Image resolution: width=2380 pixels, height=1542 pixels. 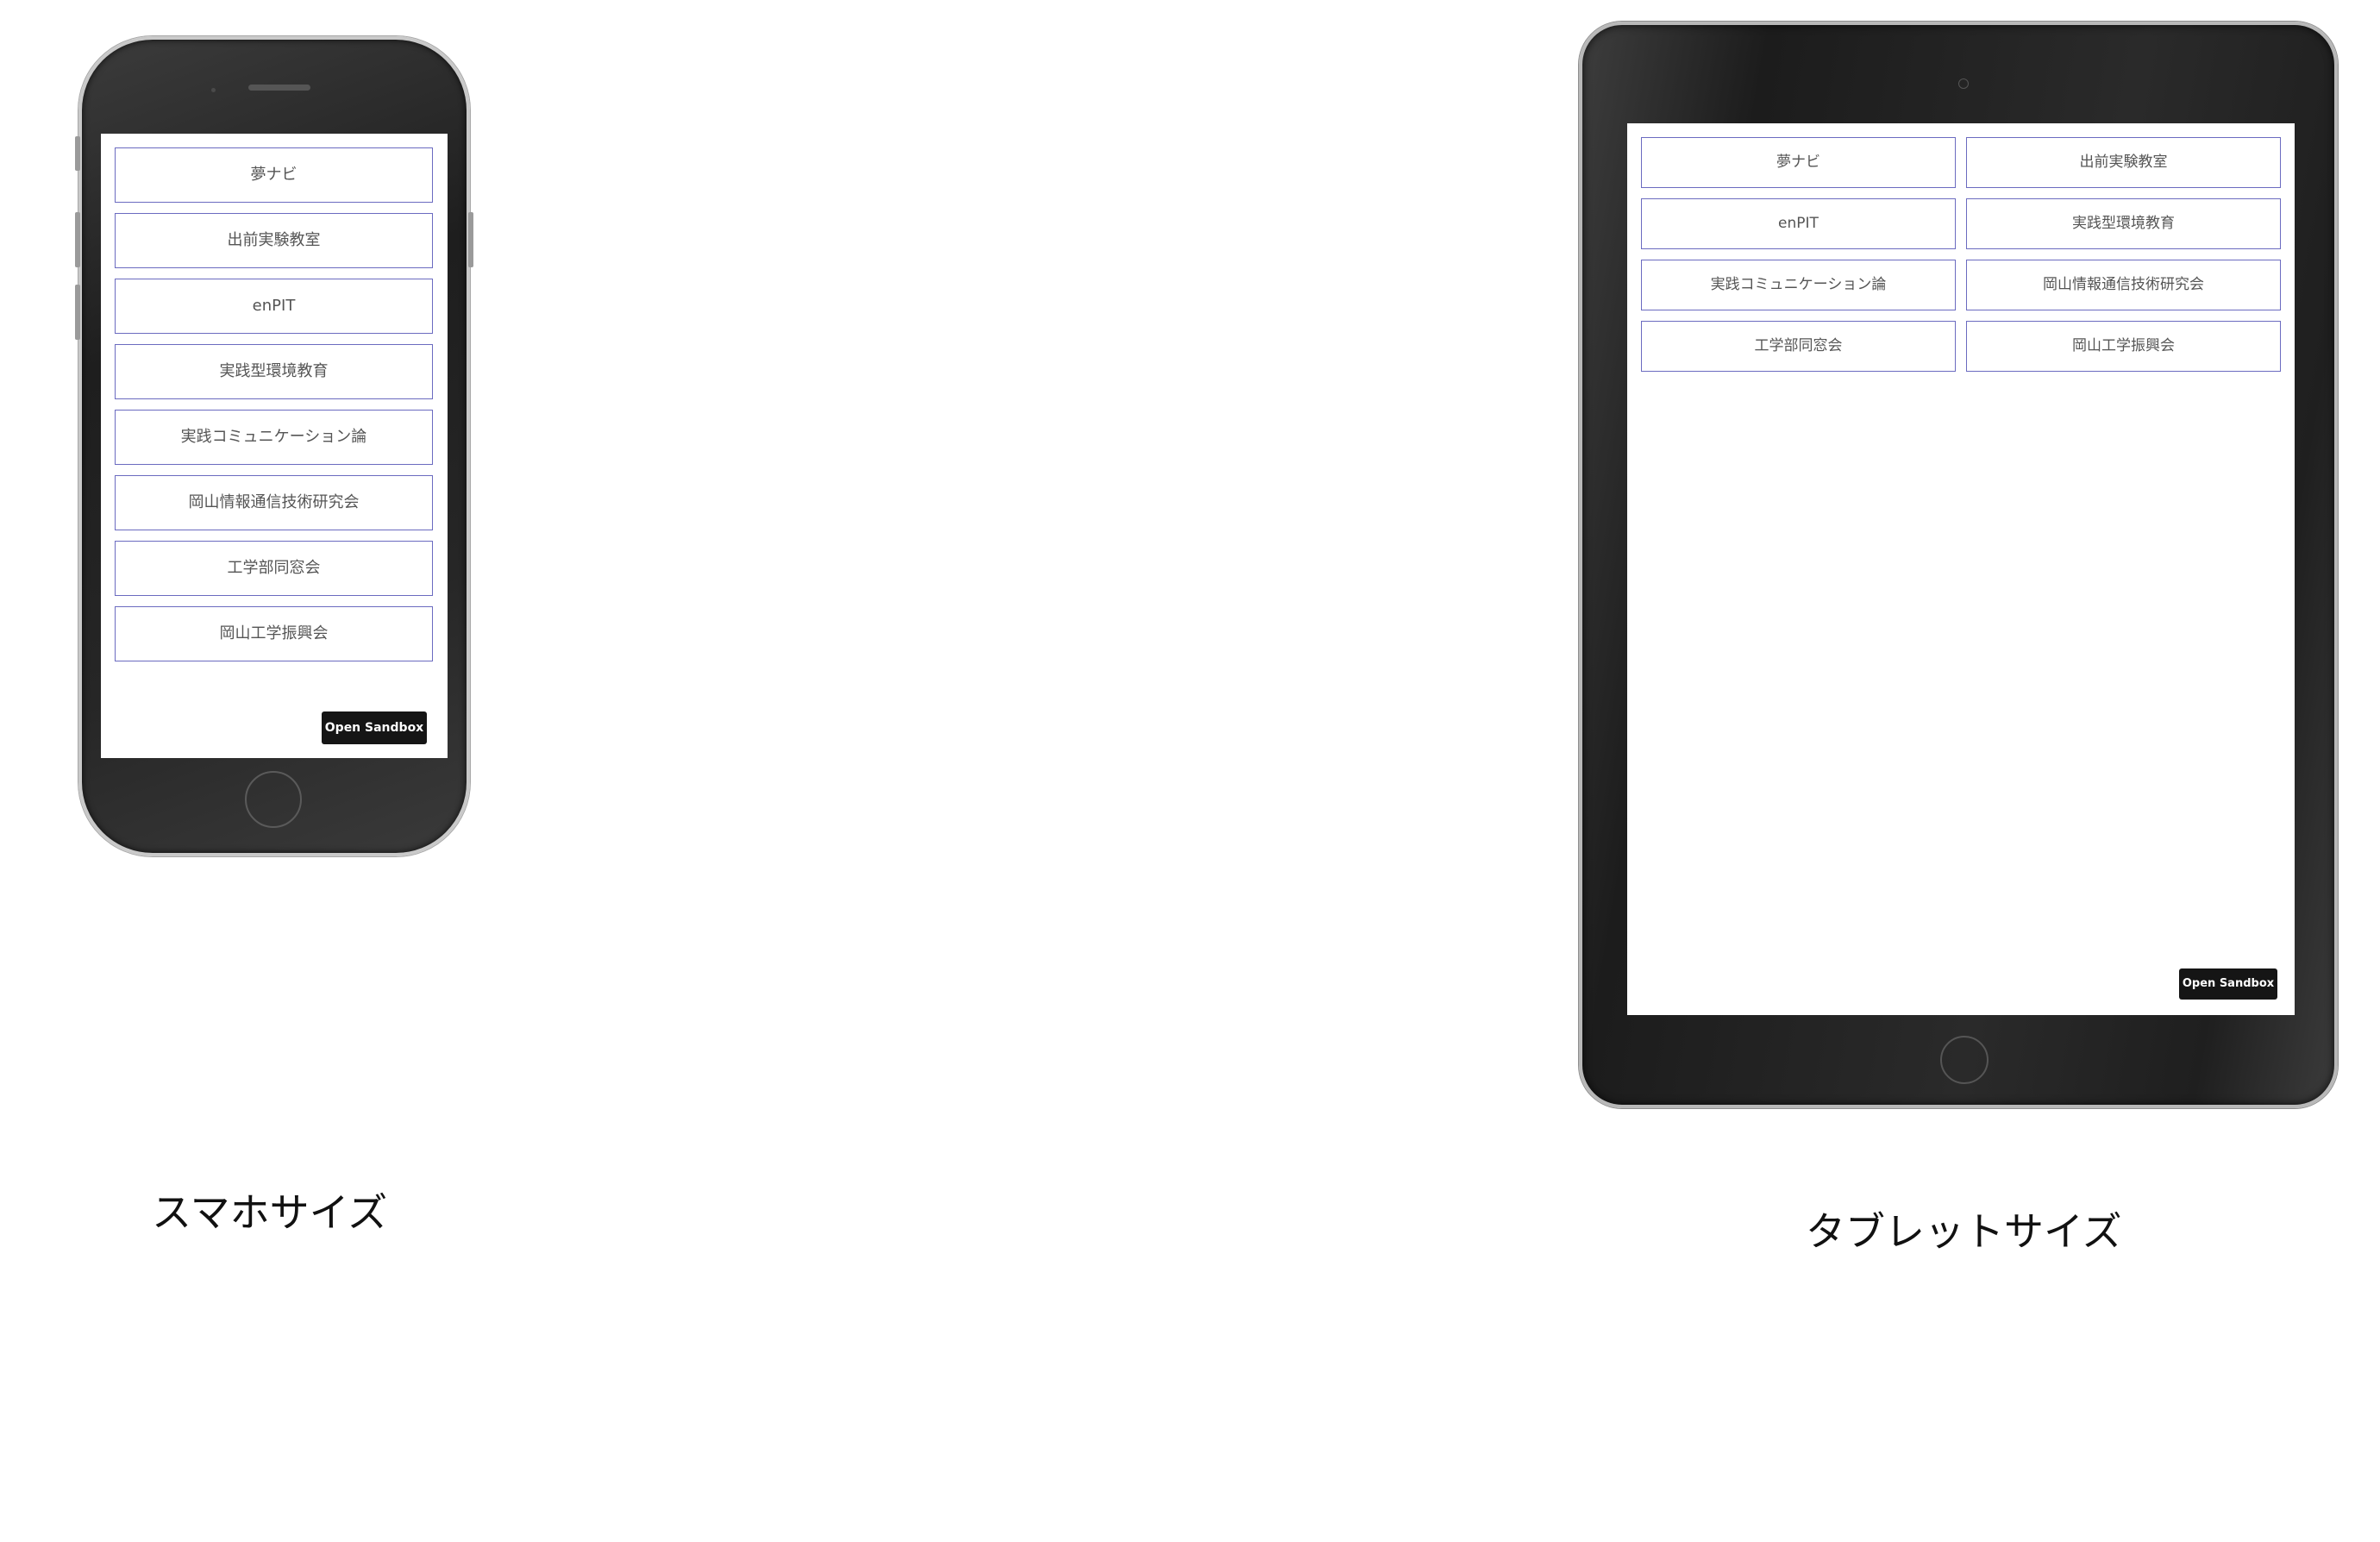 I want to click on tablet-link-shinkokai: 岡山工学振興会, so click(x=2123, y=347).